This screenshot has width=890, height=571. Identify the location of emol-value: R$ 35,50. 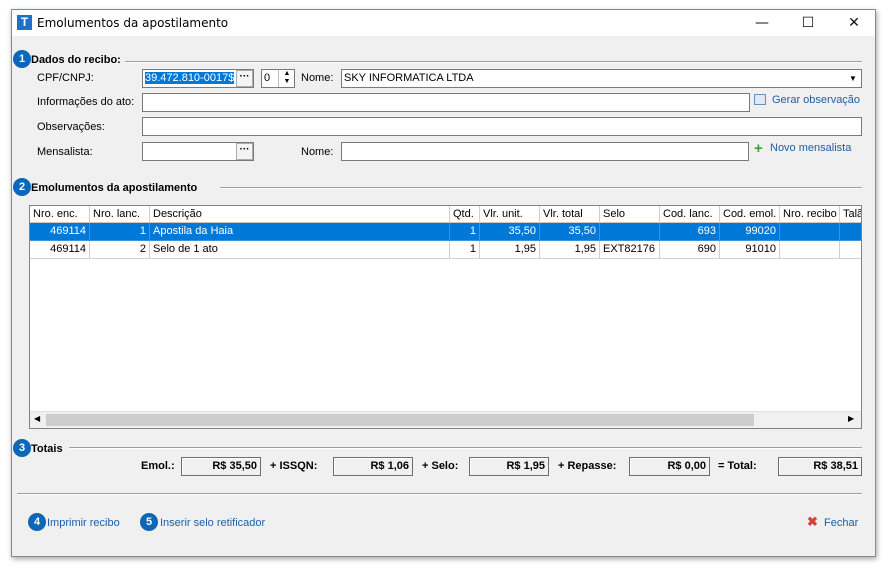
(221, 466).